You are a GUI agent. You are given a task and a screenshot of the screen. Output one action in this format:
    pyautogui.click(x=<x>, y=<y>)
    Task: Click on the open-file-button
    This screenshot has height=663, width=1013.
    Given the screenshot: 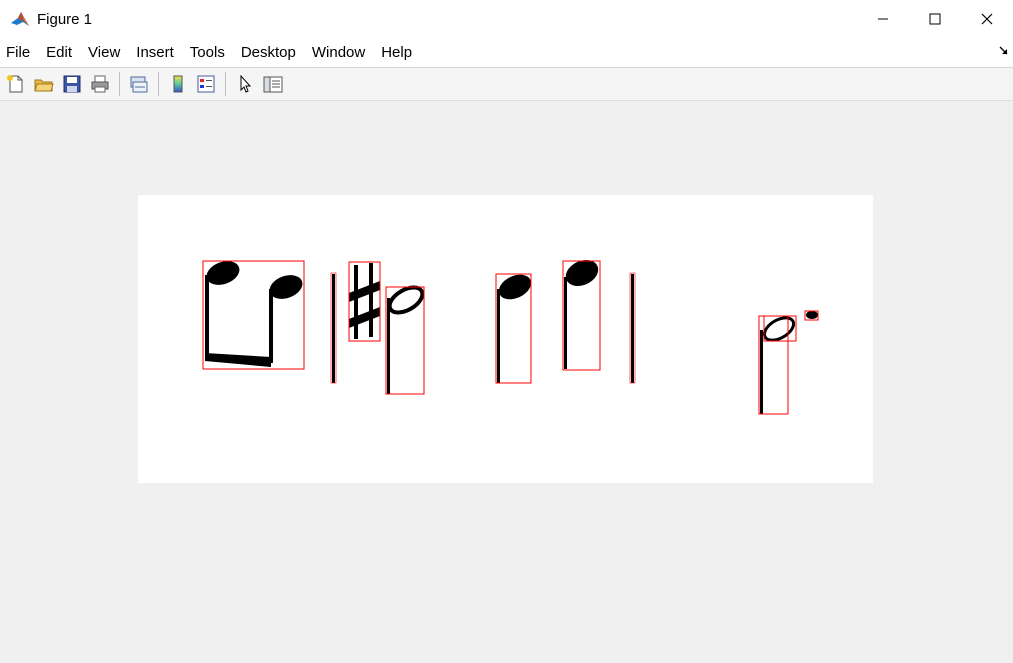 What is the action you would take?
    pyautogui.click(x=44, y=84)
    